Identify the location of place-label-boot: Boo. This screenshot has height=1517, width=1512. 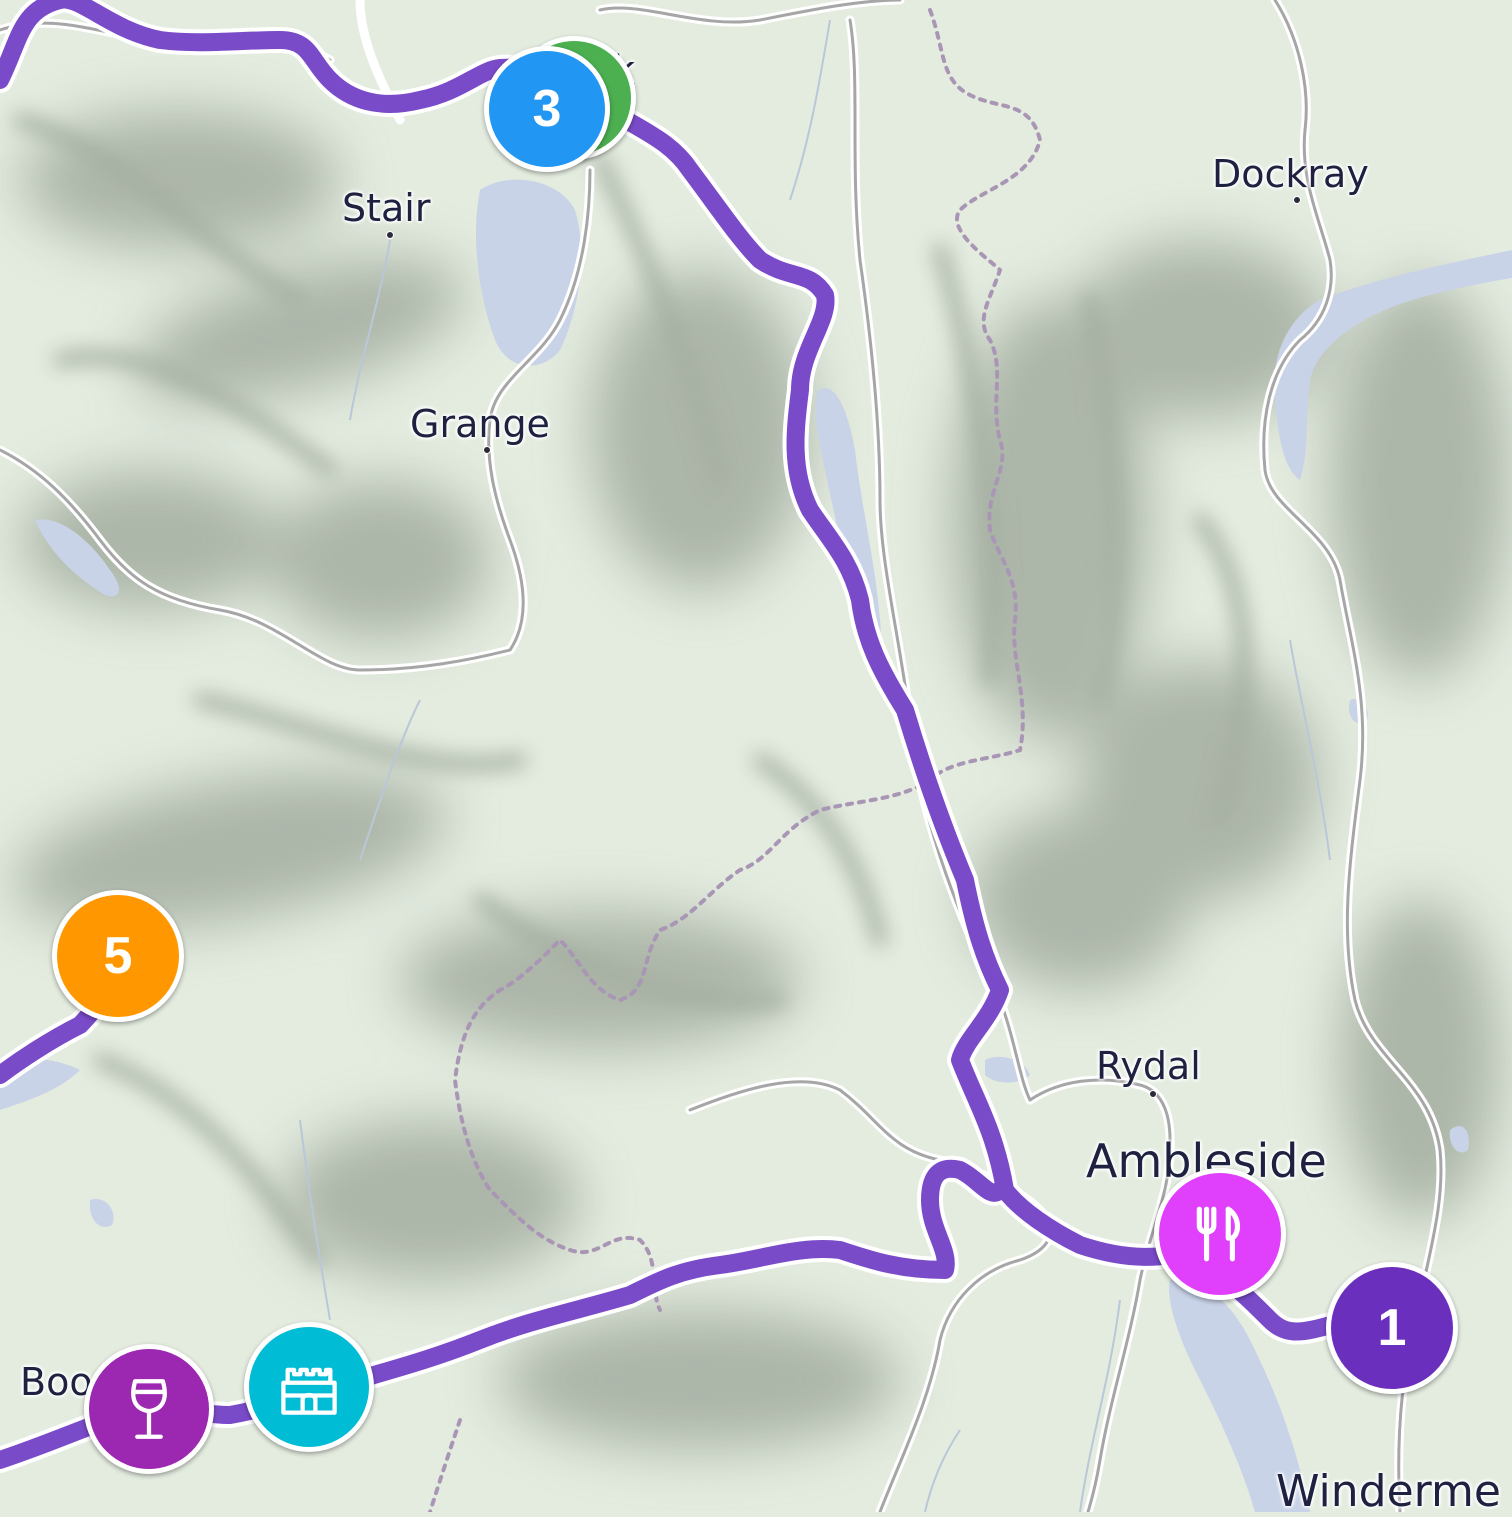
(56, 1382).